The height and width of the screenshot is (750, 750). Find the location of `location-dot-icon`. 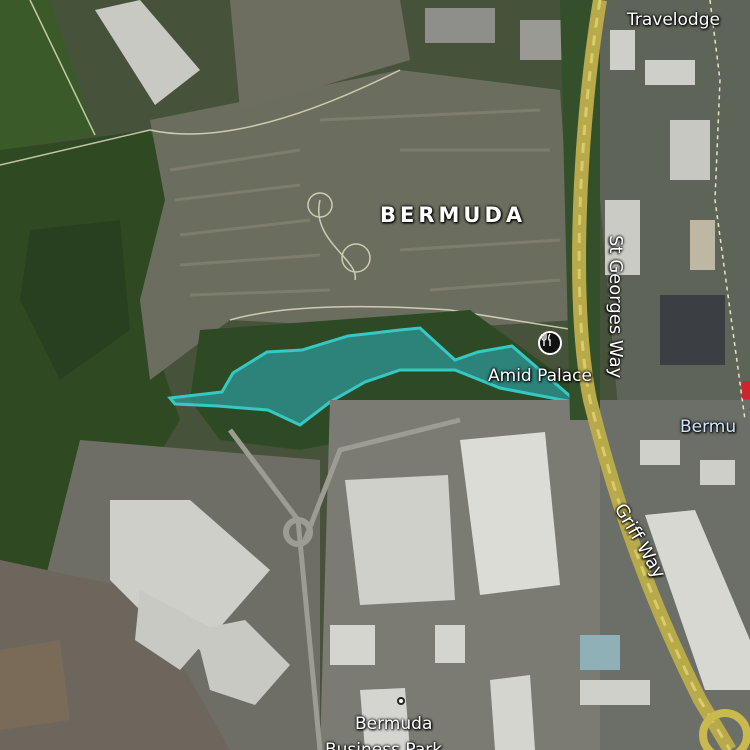

location-dot-icon is located at coordinates (401, 701).